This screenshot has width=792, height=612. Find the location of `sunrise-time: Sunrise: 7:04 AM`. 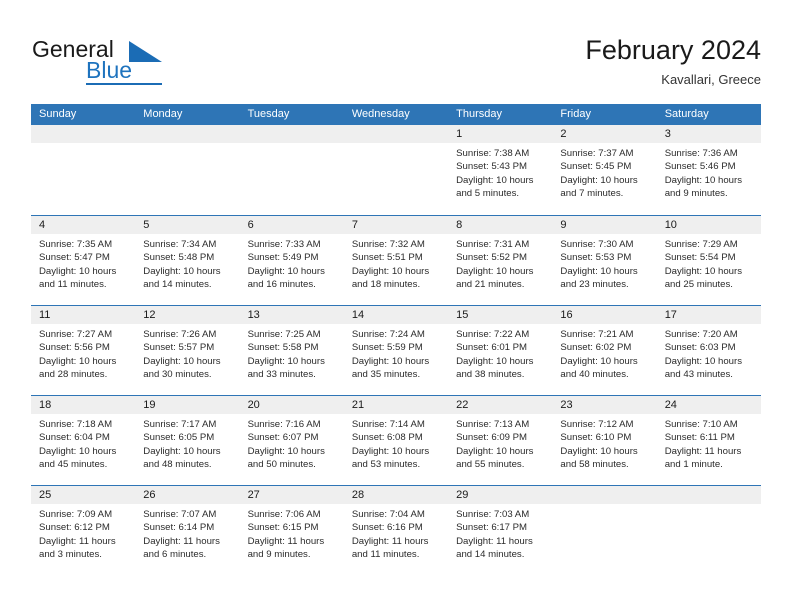

sunrise-time: Sunrise: 7:04 AM is located at coordinates (388, 514).